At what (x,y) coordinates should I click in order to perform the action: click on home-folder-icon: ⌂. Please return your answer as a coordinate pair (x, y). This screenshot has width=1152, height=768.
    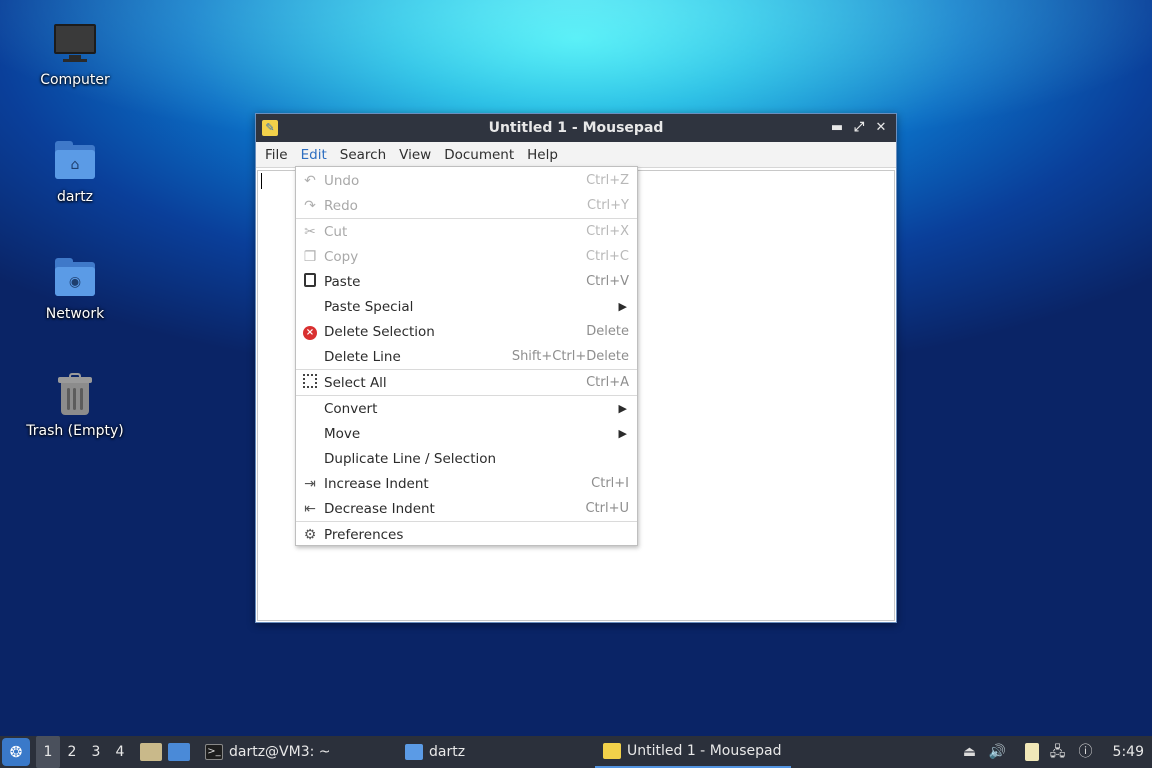
    Looking at the image, I should click on (75, 161).